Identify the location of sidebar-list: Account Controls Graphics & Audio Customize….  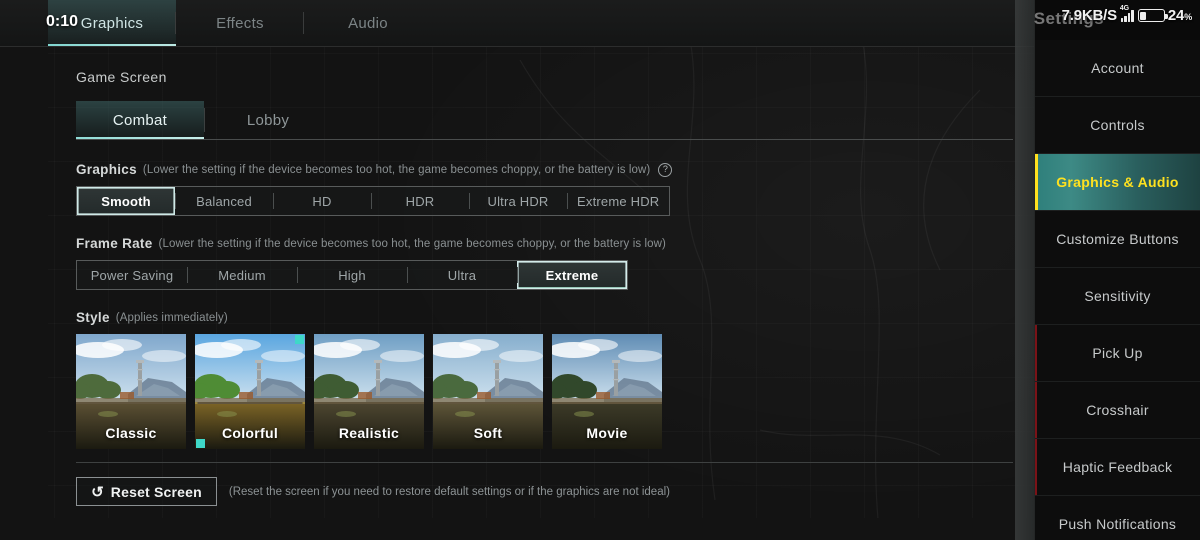
(1117, 290).